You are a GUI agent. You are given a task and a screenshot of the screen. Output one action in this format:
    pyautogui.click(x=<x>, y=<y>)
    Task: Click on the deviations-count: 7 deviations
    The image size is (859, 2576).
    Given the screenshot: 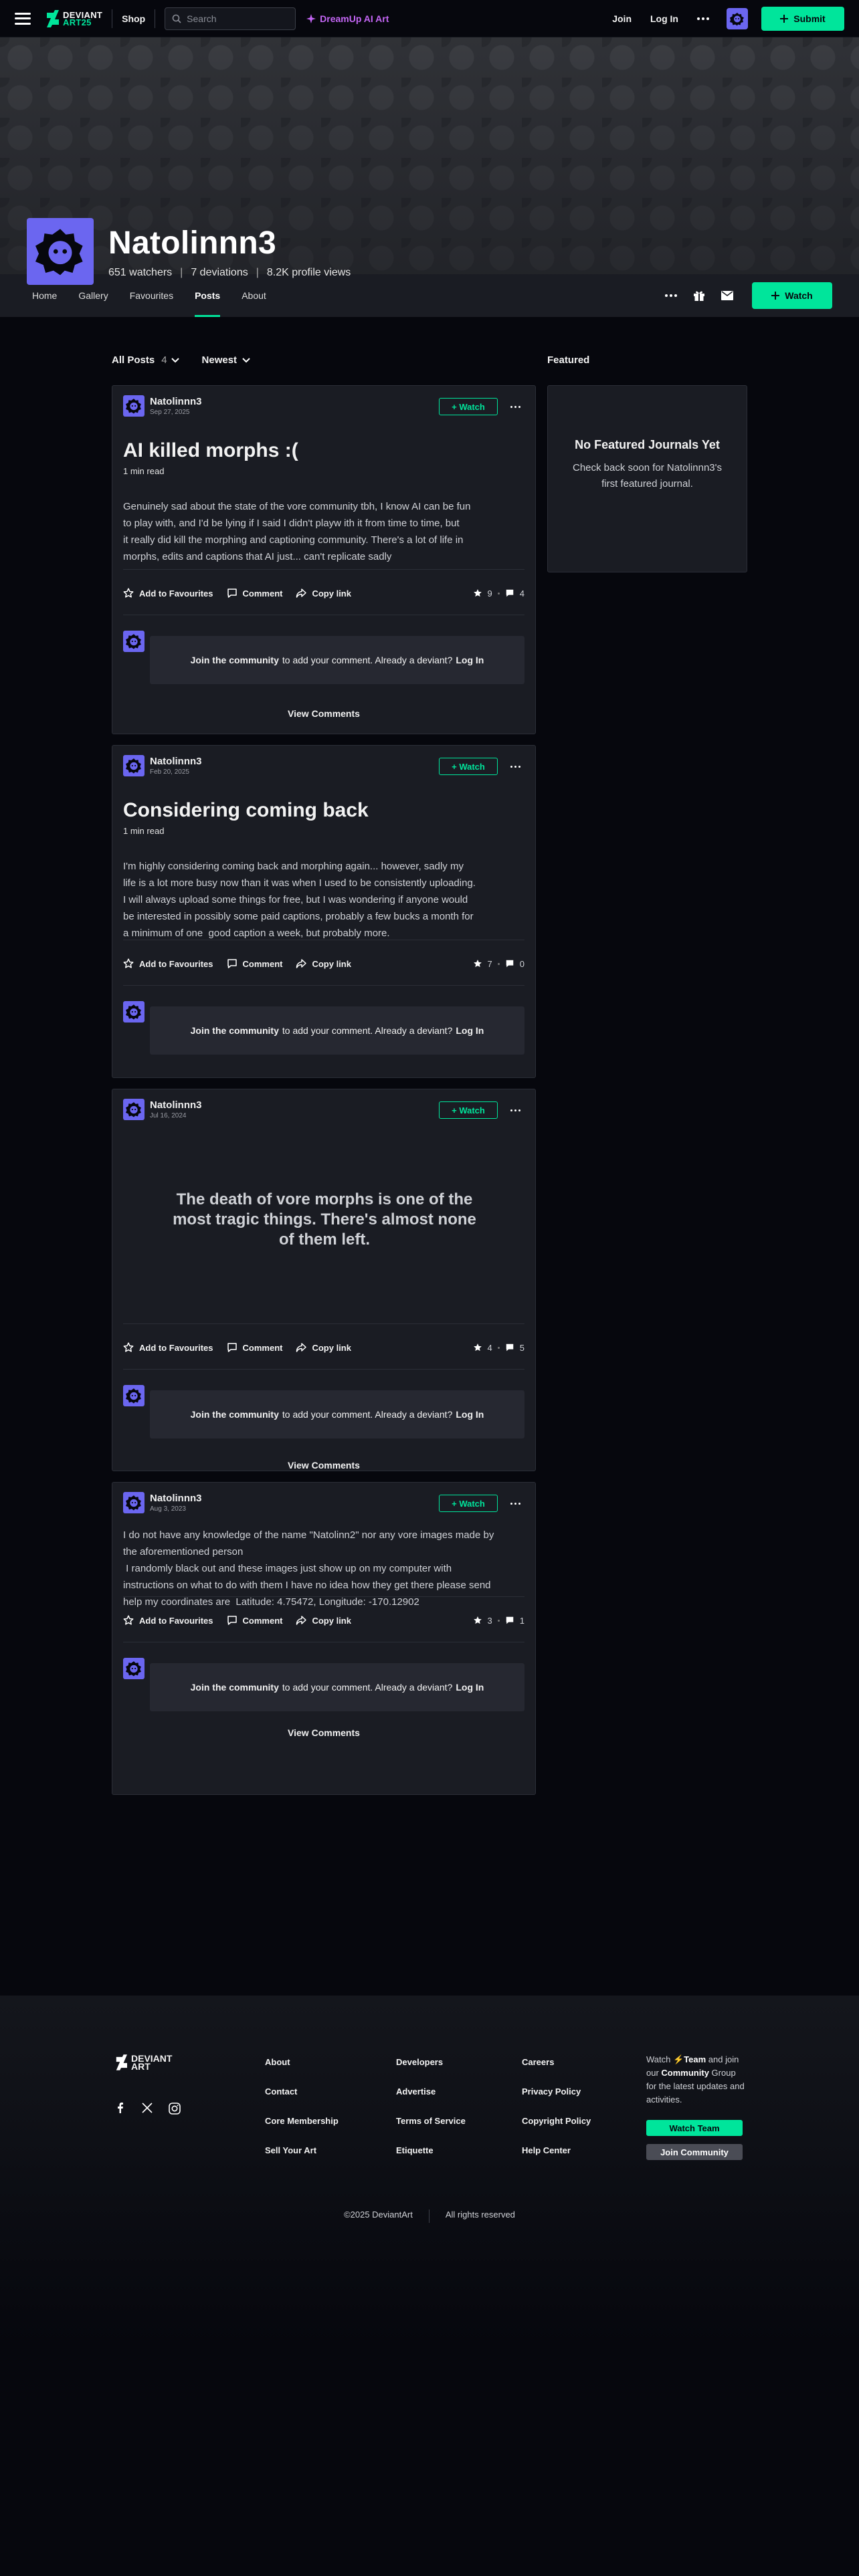 What is the action you would take?
    pyautogui.click(x=220, y=273)
    